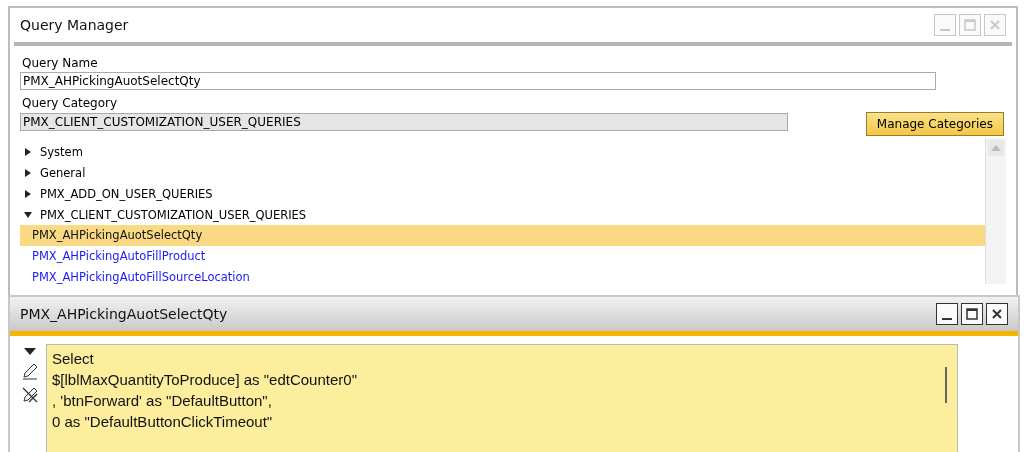  Describe the element at coordinates (478, 81) in the screenshot. I see `query-name-field: PMX_AHPickingAuotSelectQty` at that location.